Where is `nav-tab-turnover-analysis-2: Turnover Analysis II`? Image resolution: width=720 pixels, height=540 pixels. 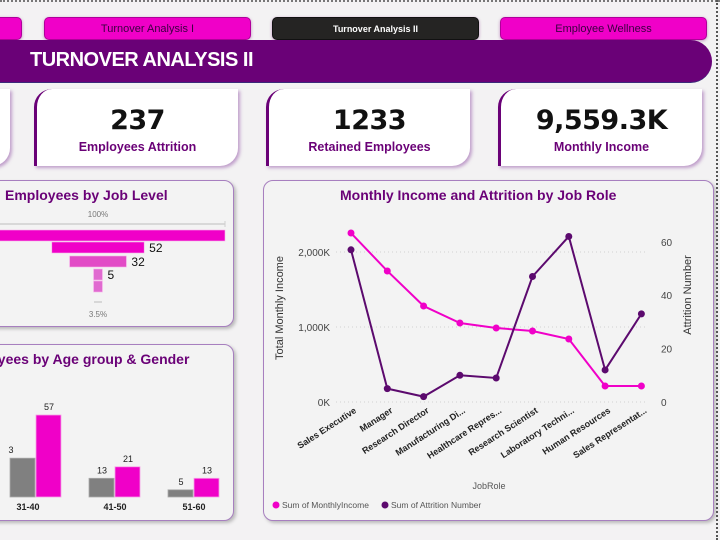 nav-tab-turnover-analysis-2: Turnover Analysis II is located at coordinates (375, 28).